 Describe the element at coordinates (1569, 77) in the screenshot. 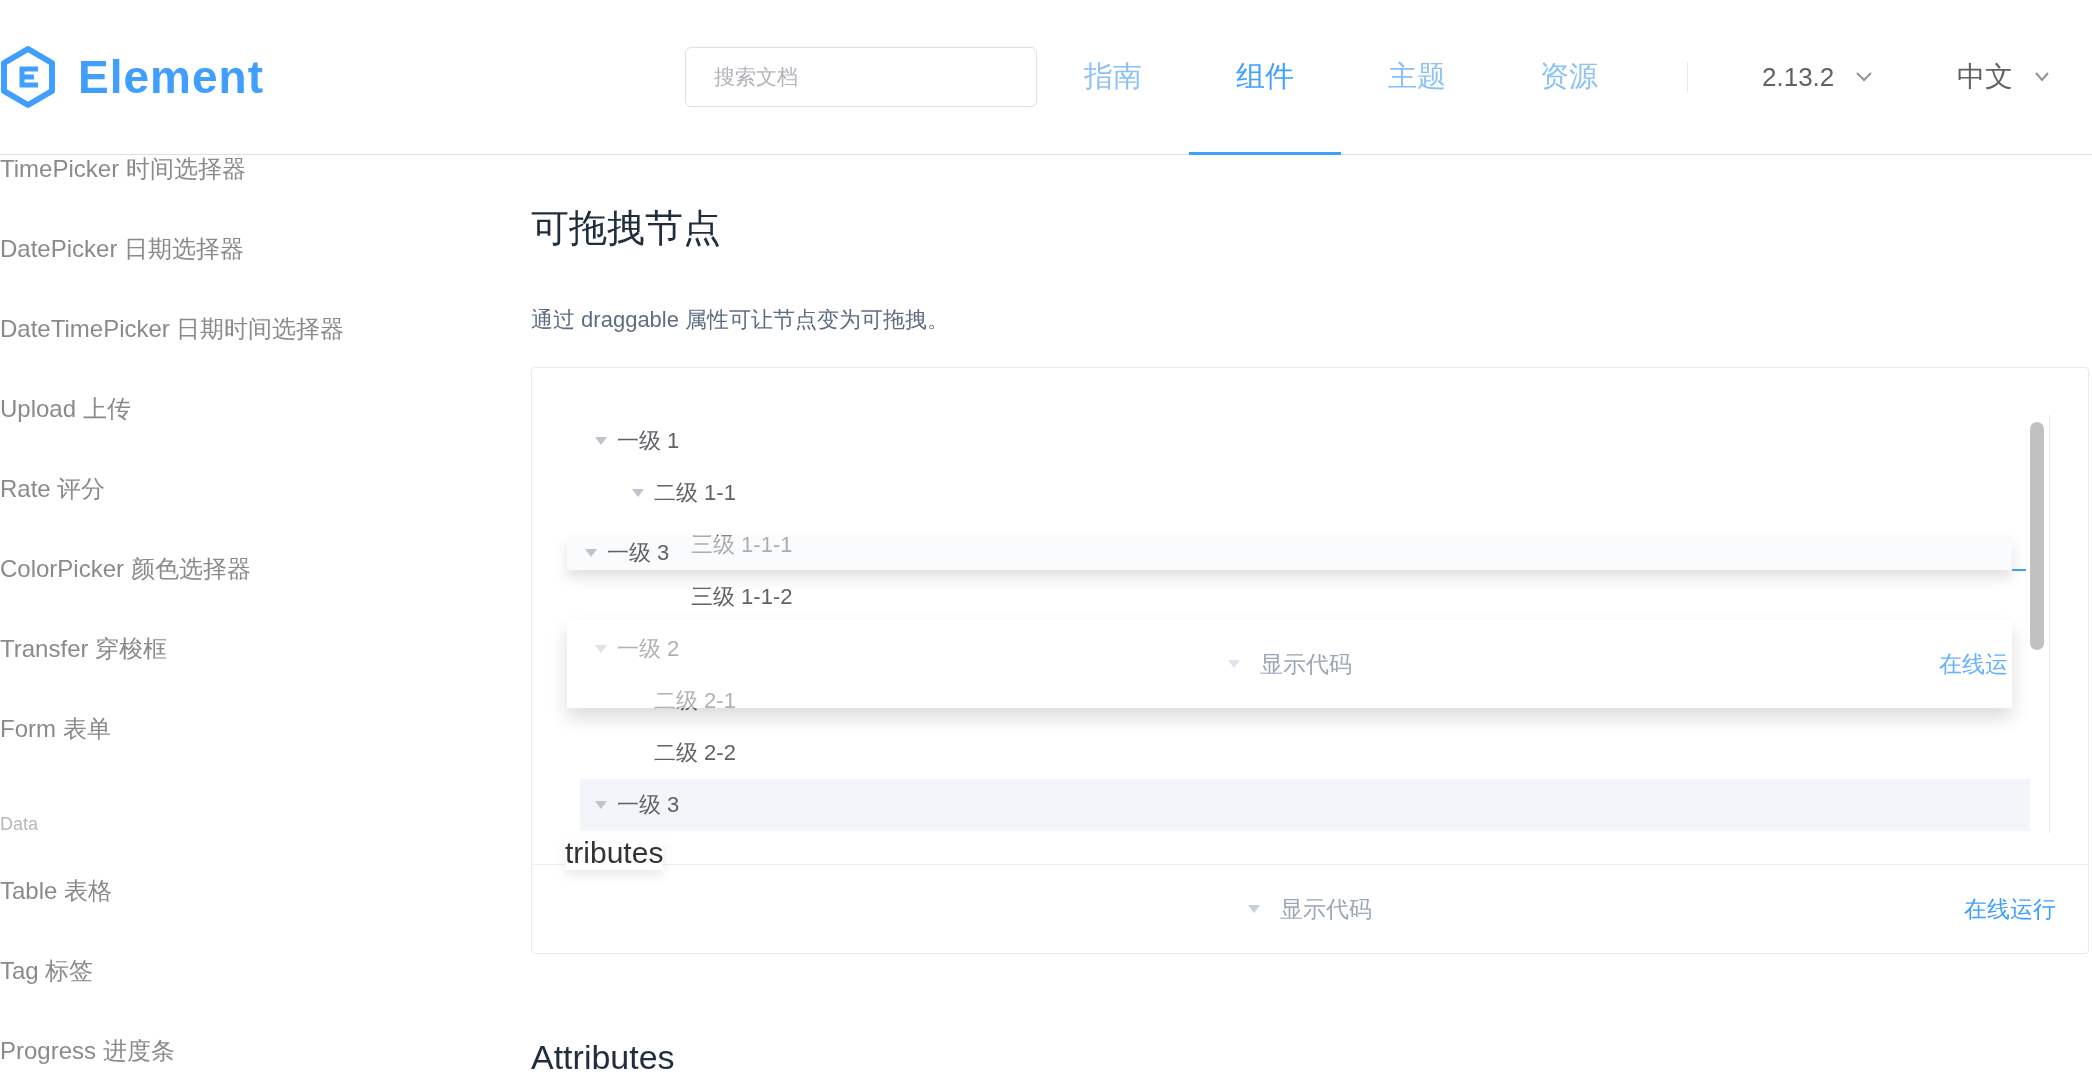

I see `nav-tab: 资源` at that location.